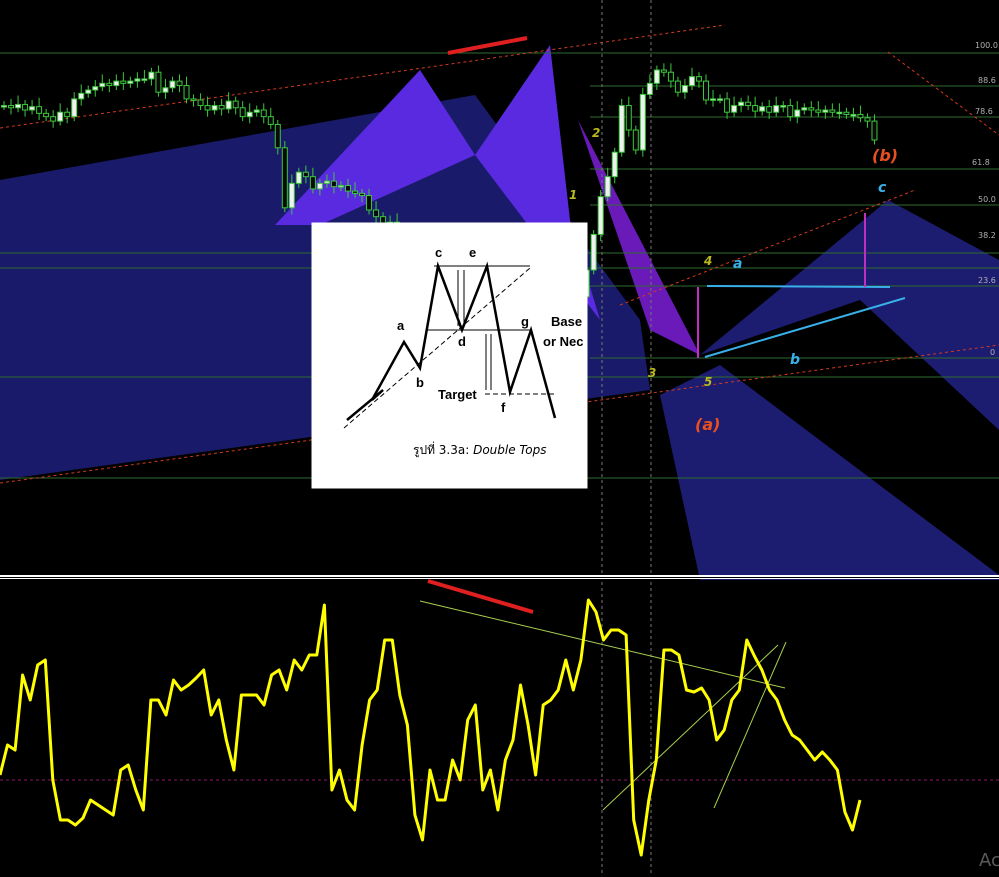 The height and width of the screenshot is (877, 999). I want to click on wave-label-2: 2, so click(596, 133).